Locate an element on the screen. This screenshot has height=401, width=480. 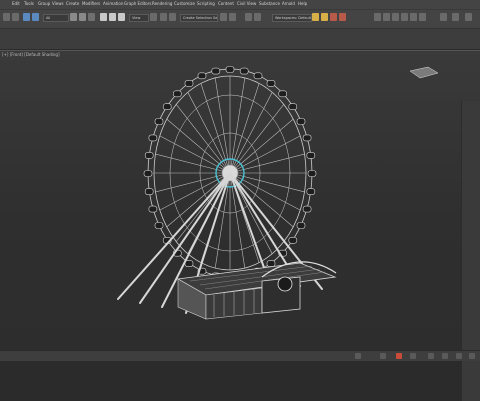
menu-item-substance: Substance is located at coordinates (269, 4).